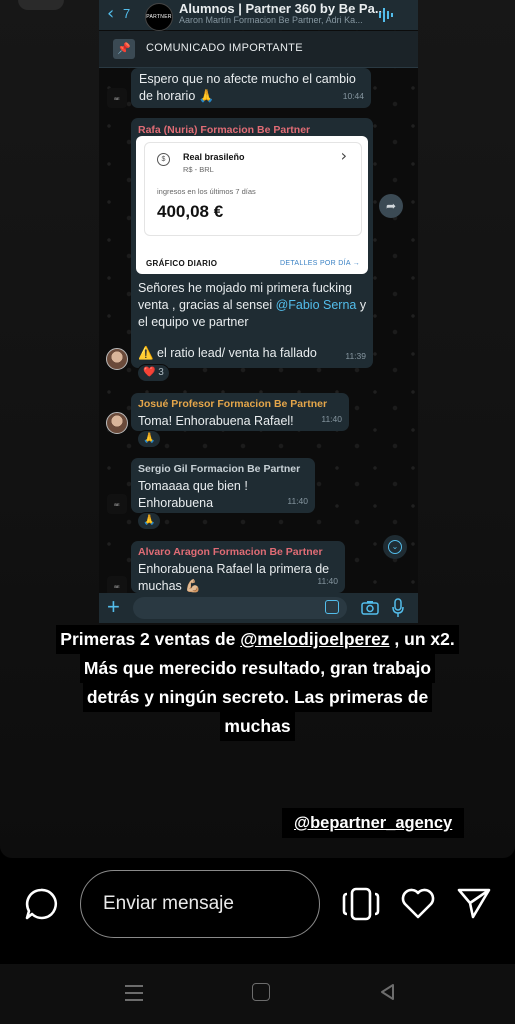 The width and height of the screenshot is (515, 1024). Describe the element at coordinates (240, 608) in the screenshot. I see `chat-text-input` at that location.